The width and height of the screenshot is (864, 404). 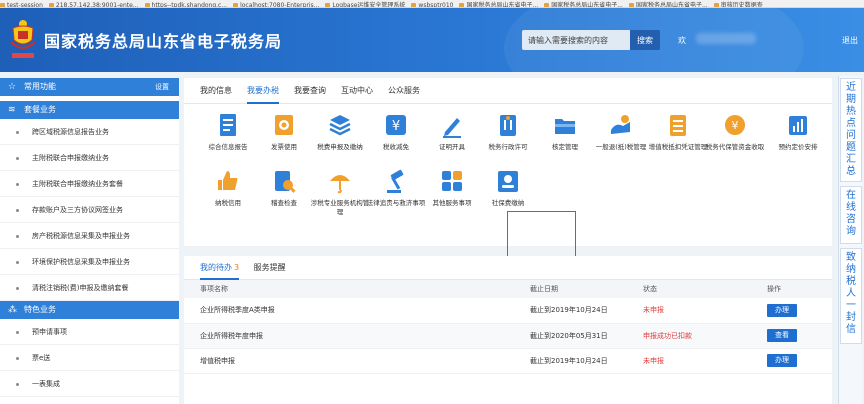 What do you see at coordinates (396, 126) in the screenshot?
I see `yuan-icon: ¥` at bounding box center [396, 126].